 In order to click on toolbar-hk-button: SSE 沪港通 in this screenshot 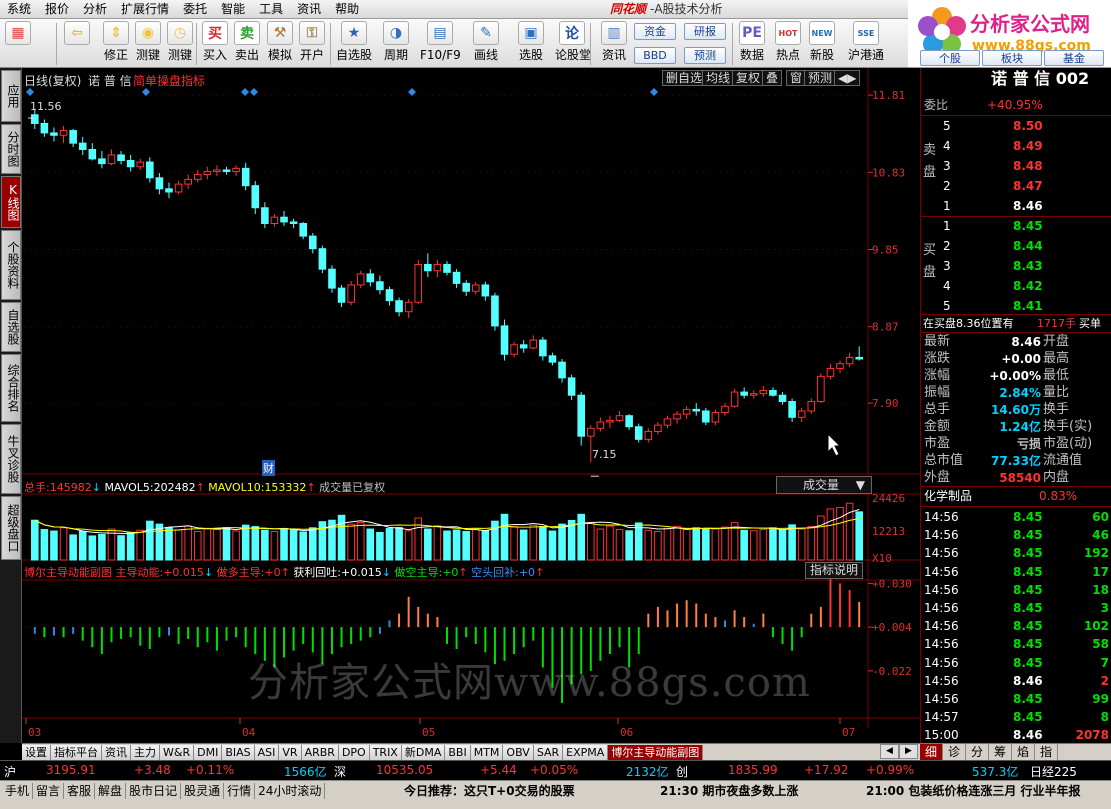, I will do `click(866, 44)`.